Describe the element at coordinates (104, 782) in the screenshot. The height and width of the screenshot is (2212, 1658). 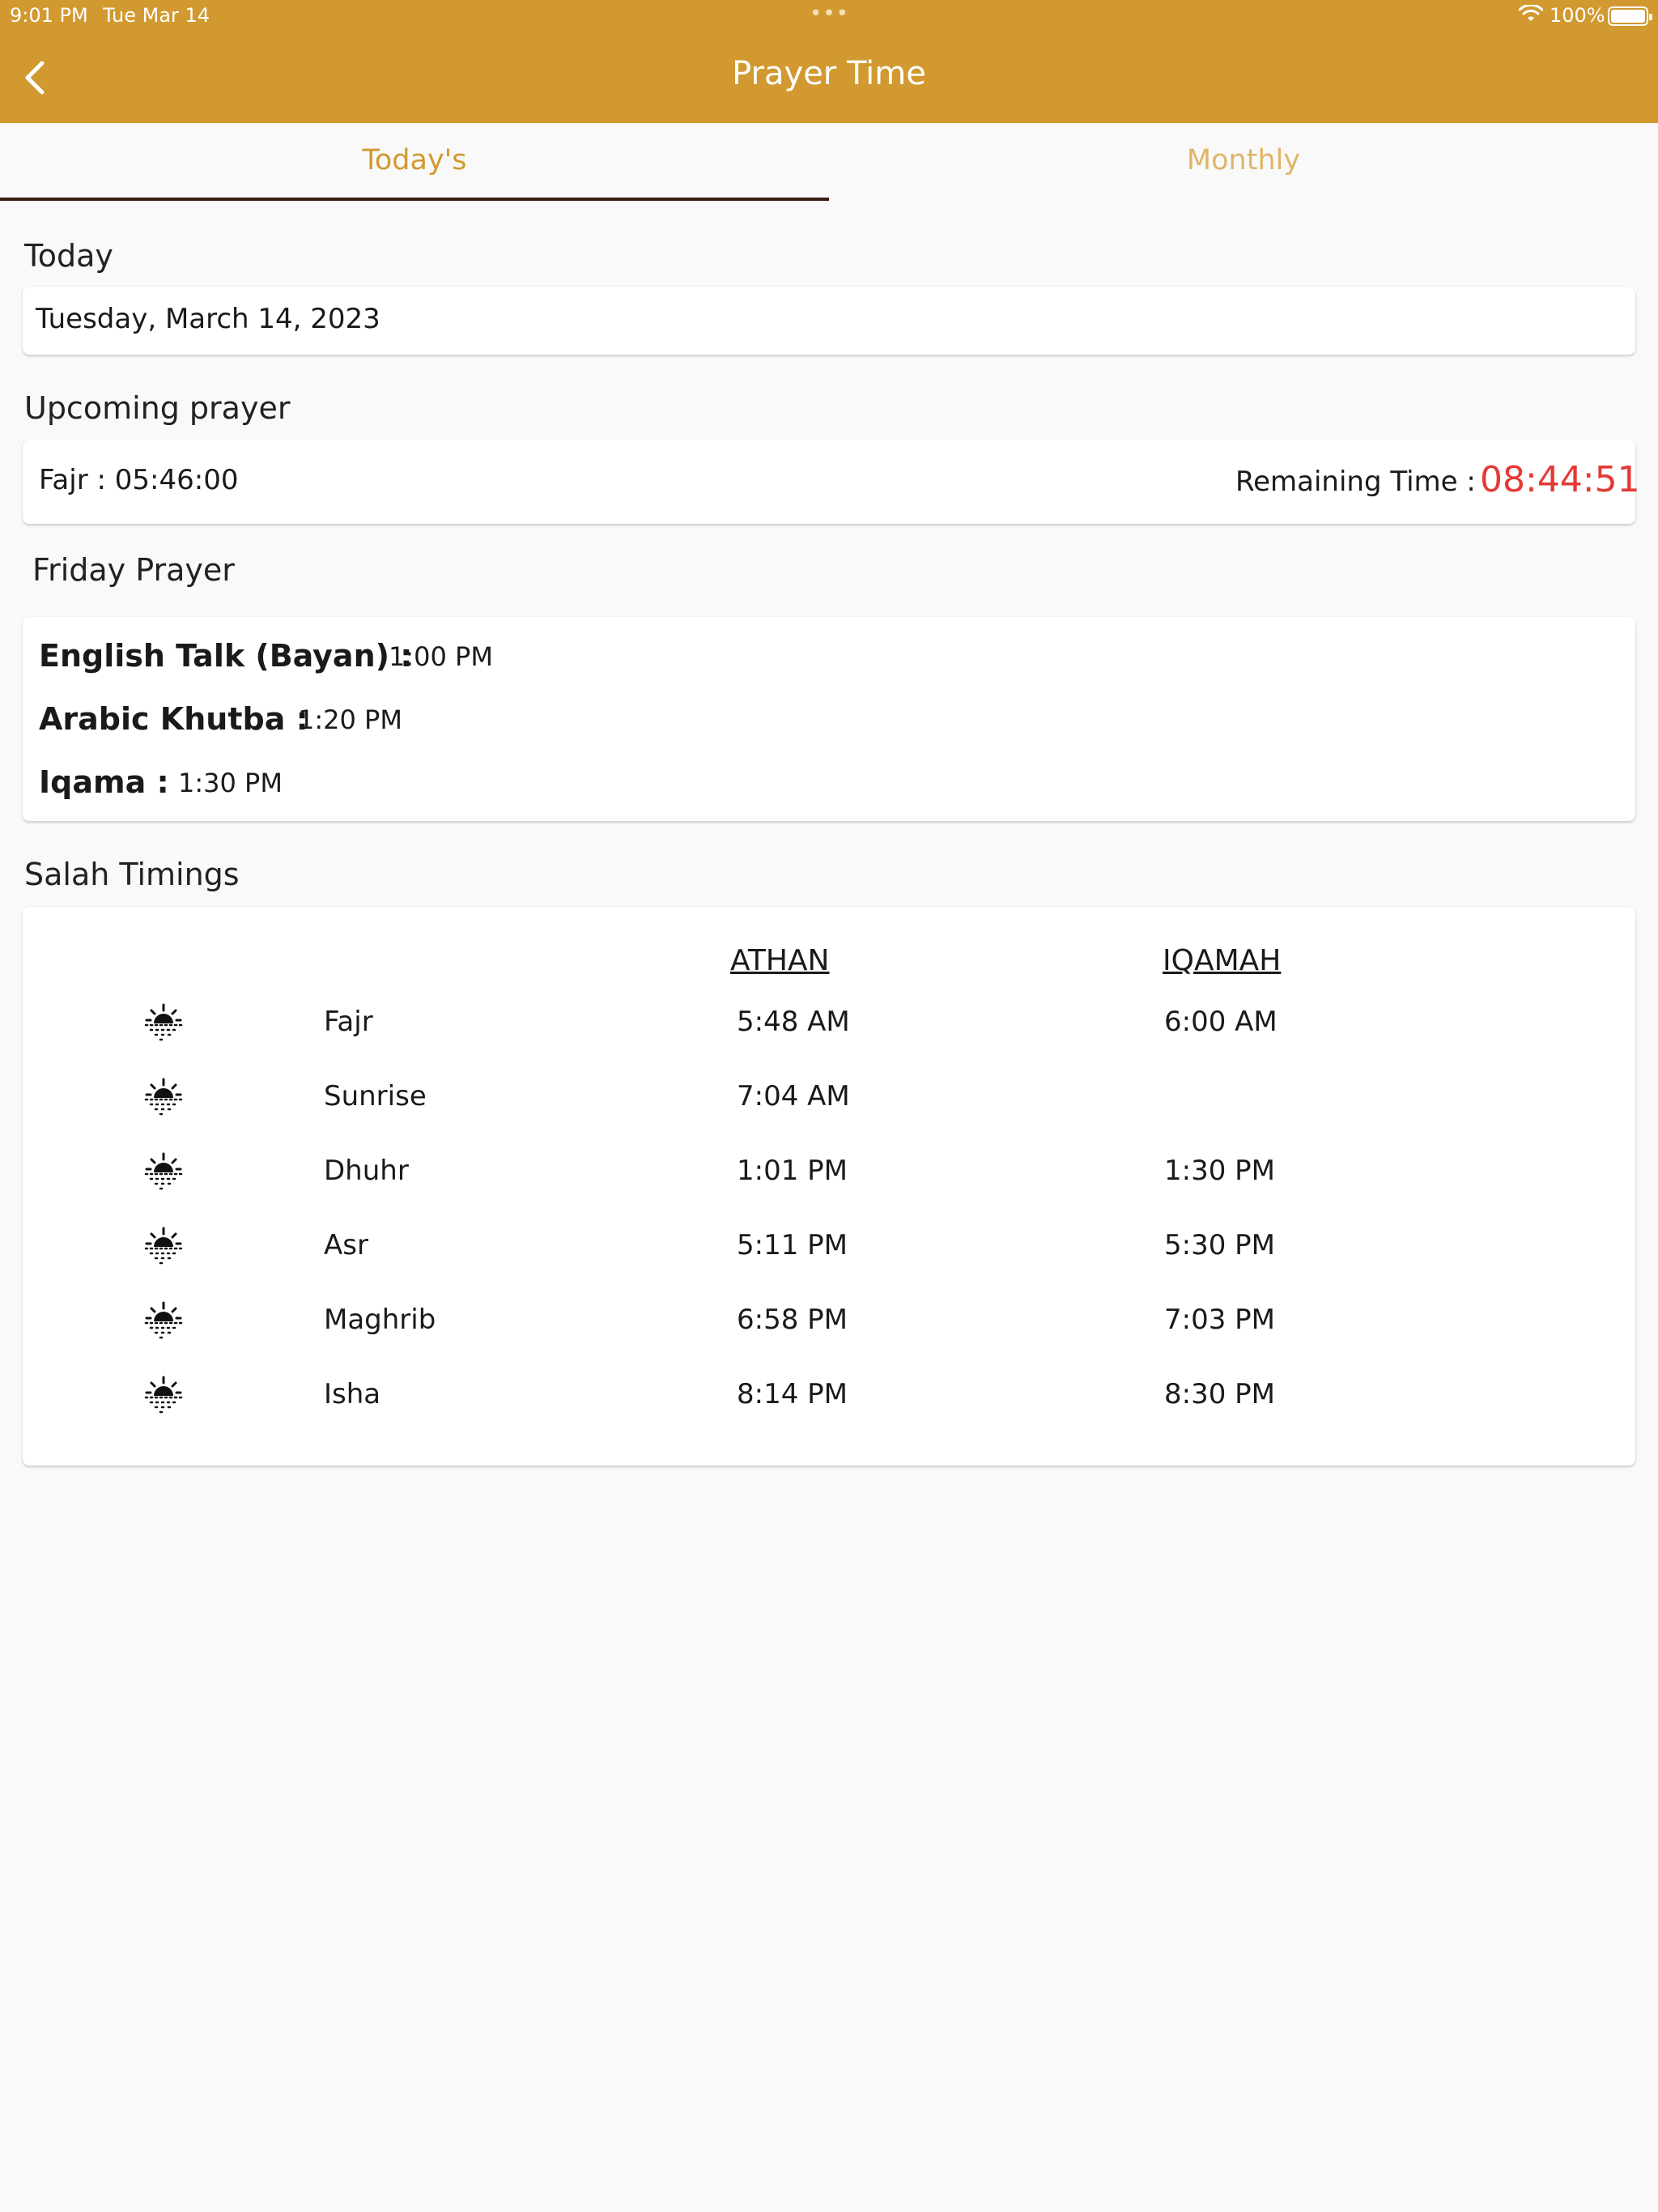
I see `friday-item-name: Iqama :` at that location.